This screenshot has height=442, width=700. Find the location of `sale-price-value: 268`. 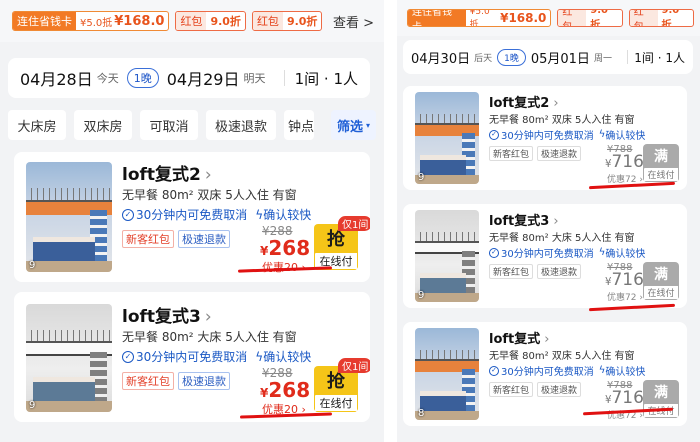

sale-price-value: 268 is located at coordinates (289, 390).